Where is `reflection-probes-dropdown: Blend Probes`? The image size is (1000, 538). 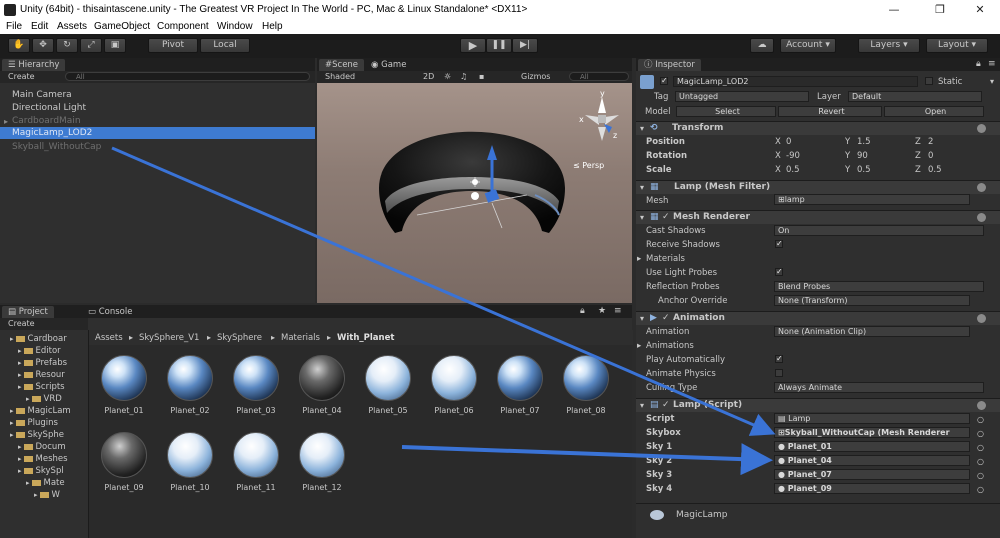
reflection-probes-dropdown: Blend Probes is located at coordinates (879, 286).